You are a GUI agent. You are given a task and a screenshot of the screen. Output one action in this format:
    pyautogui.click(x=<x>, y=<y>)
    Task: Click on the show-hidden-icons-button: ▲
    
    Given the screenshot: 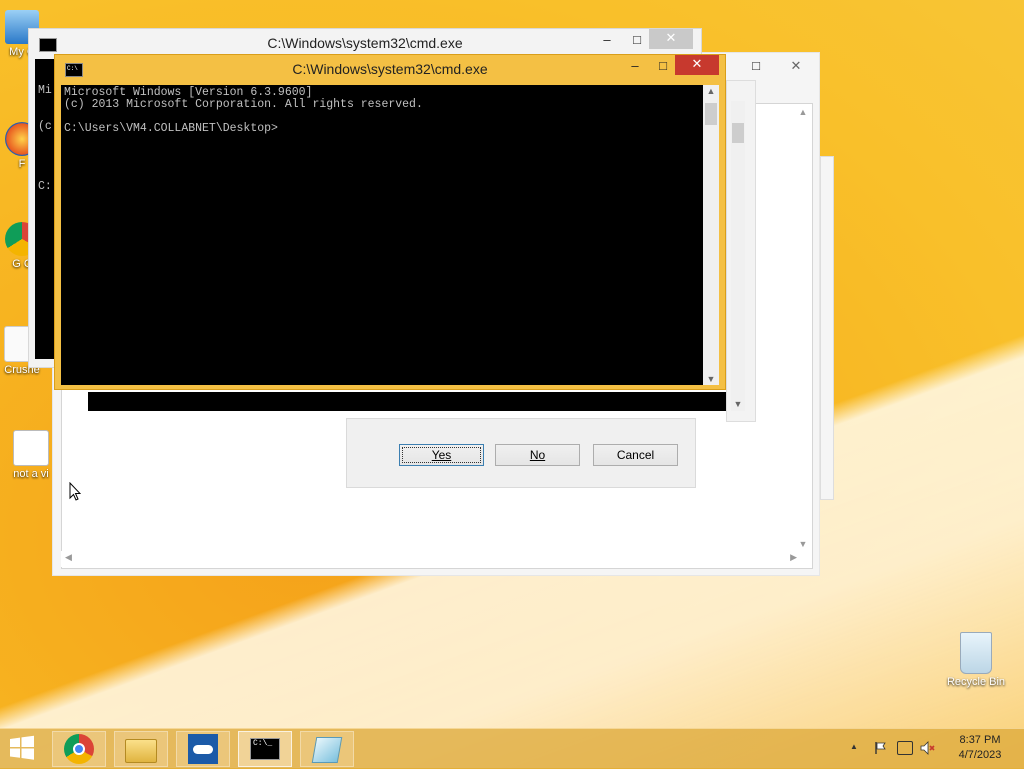 What is the action you would take?
    pyautogui.click(x=854, y=746)
    